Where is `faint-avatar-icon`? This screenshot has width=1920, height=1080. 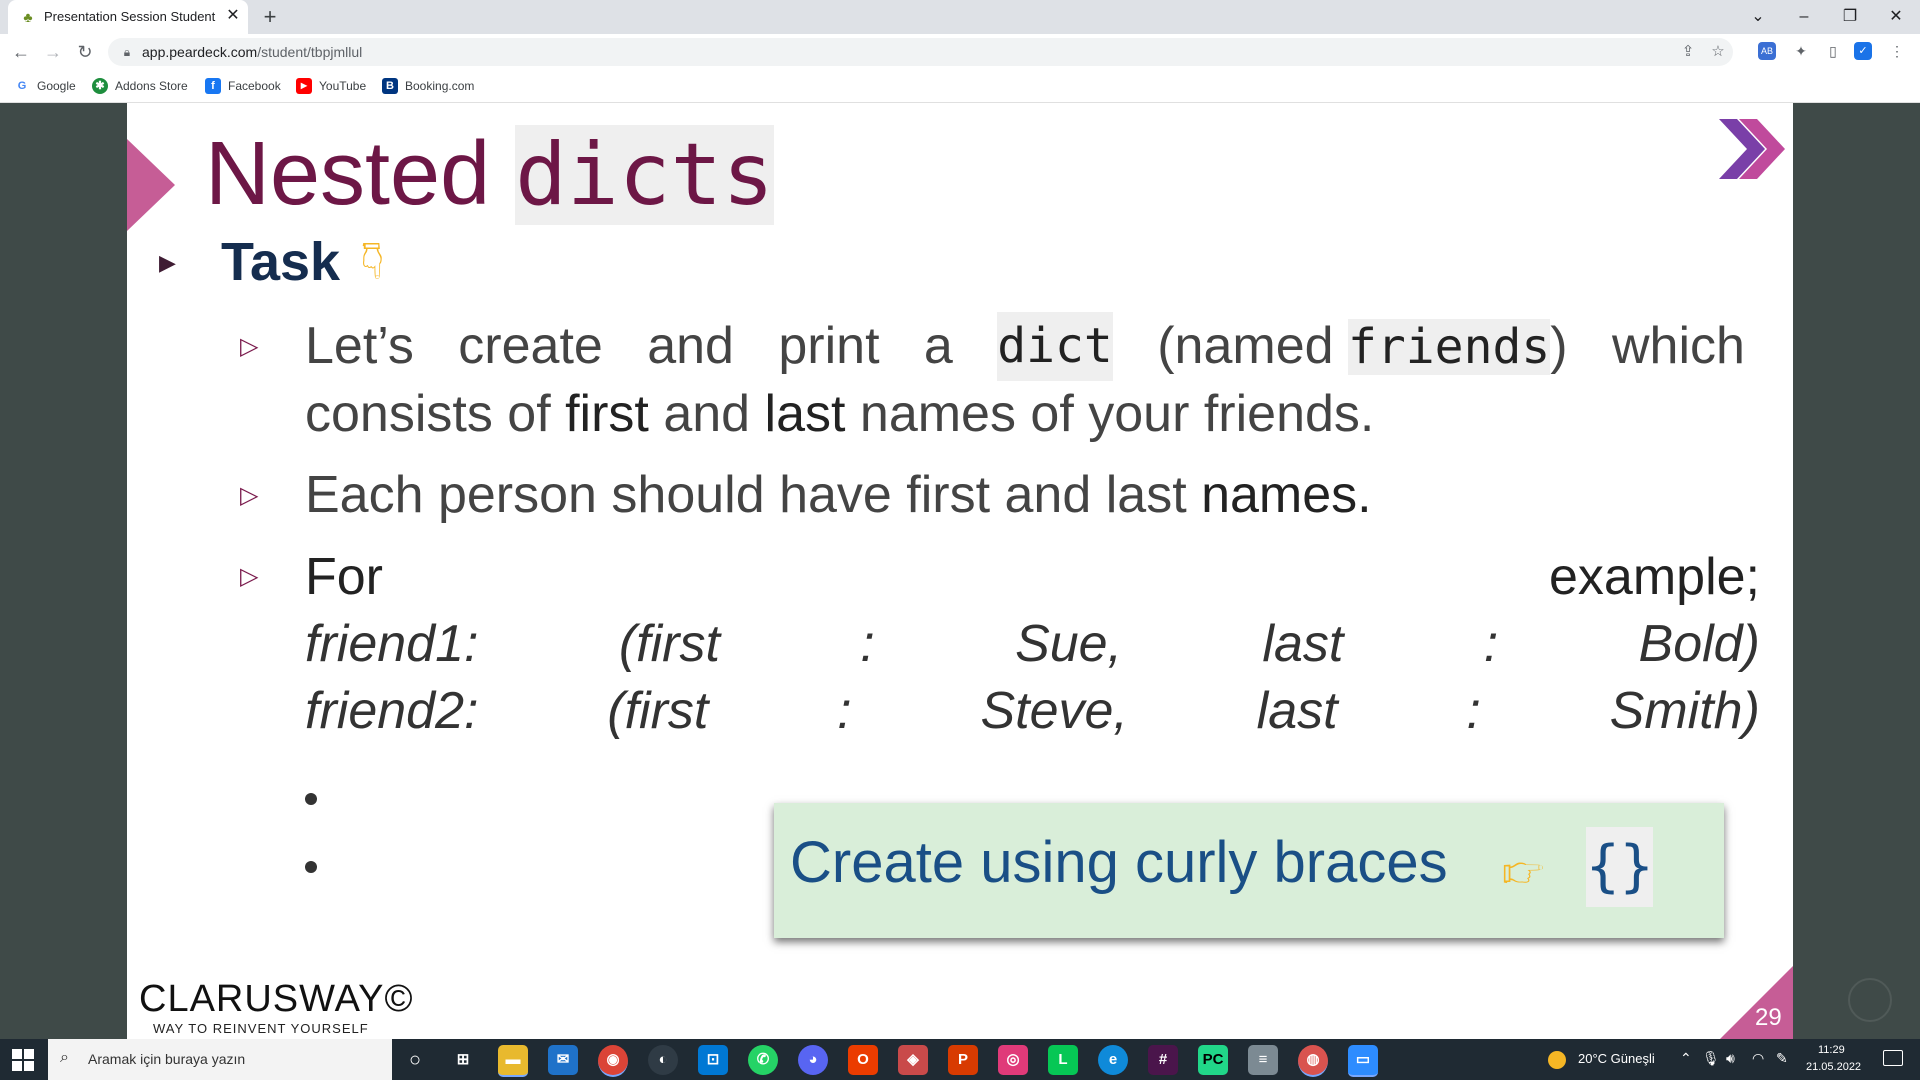
faint-avatar-icon is located at coordinates (1870, 1000).